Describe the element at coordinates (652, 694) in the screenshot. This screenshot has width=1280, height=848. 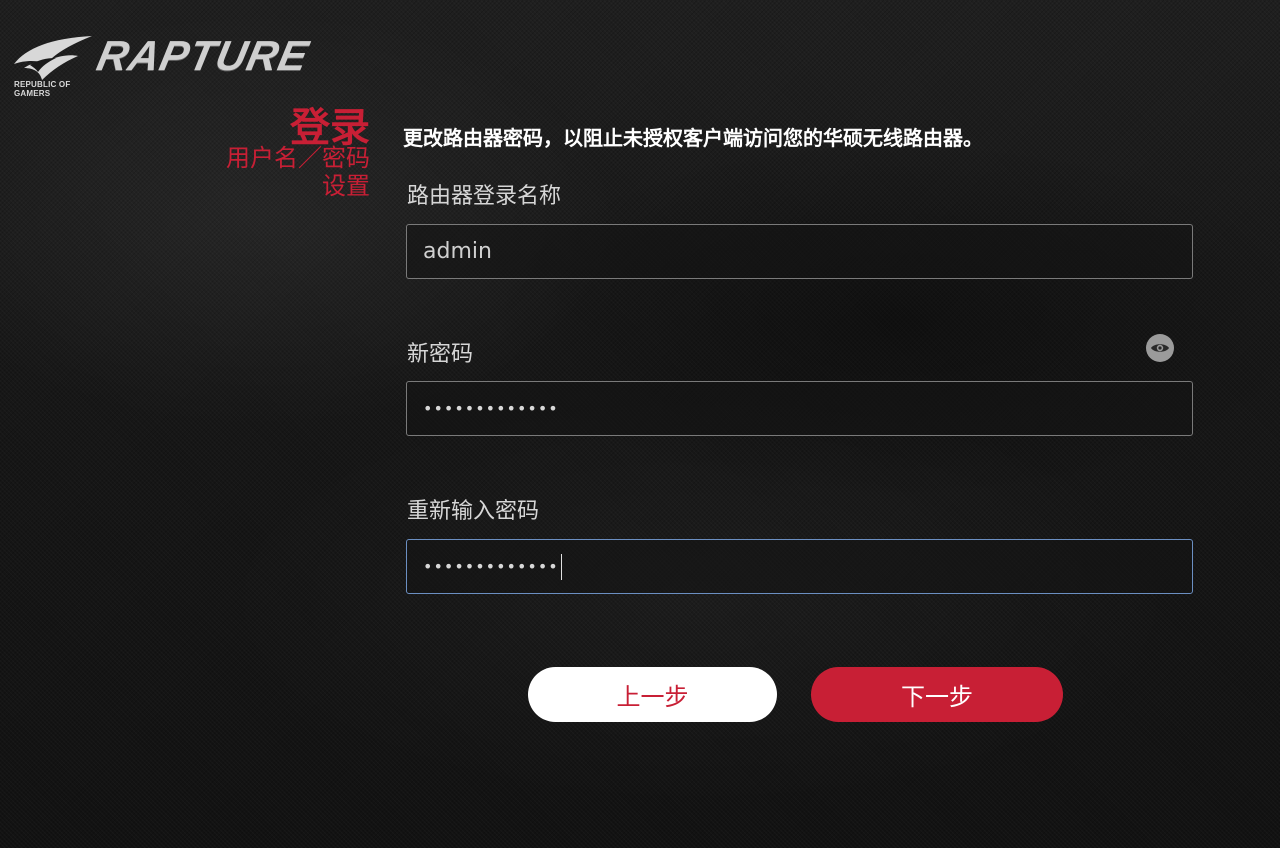
I see `previous-button: 上一步` at that location.